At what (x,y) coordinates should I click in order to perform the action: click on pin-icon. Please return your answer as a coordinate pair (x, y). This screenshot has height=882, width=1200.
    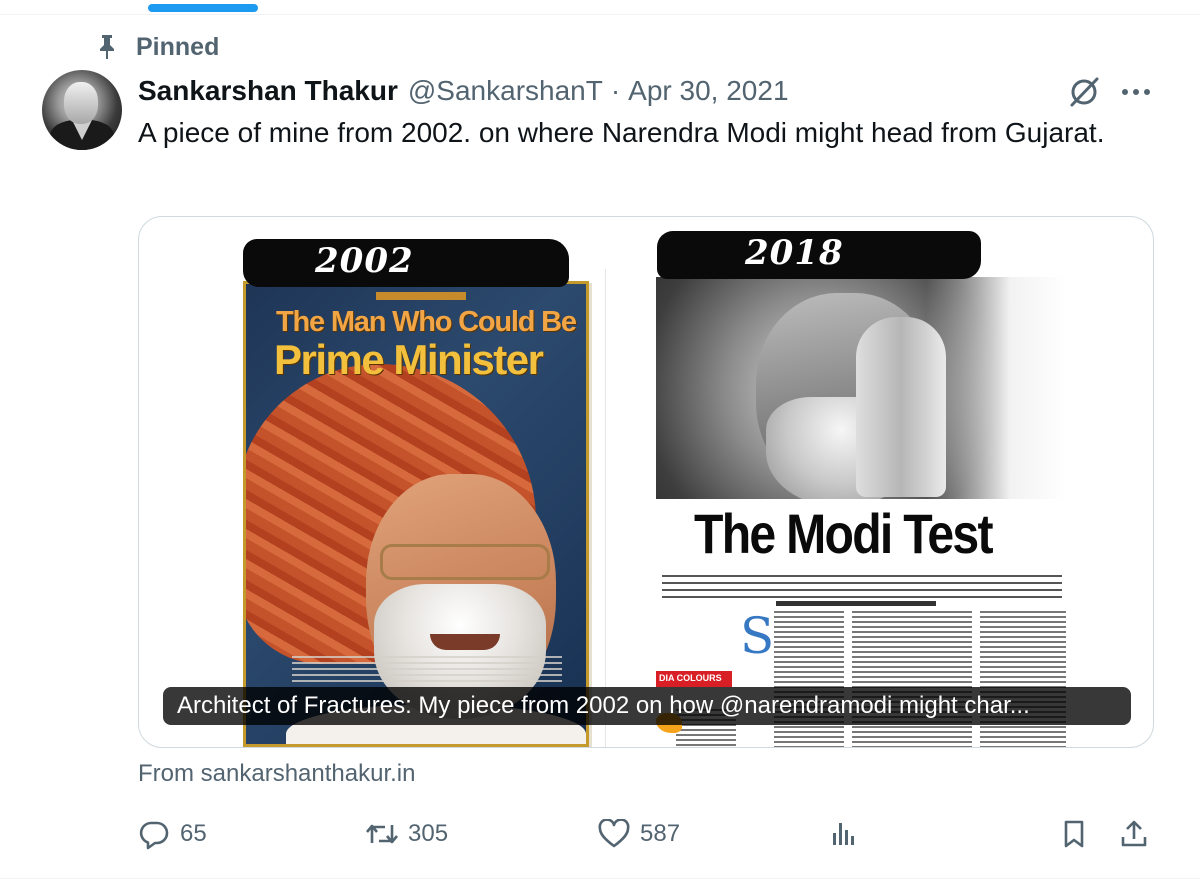
    Looking at the image, I should click on (107, 47).